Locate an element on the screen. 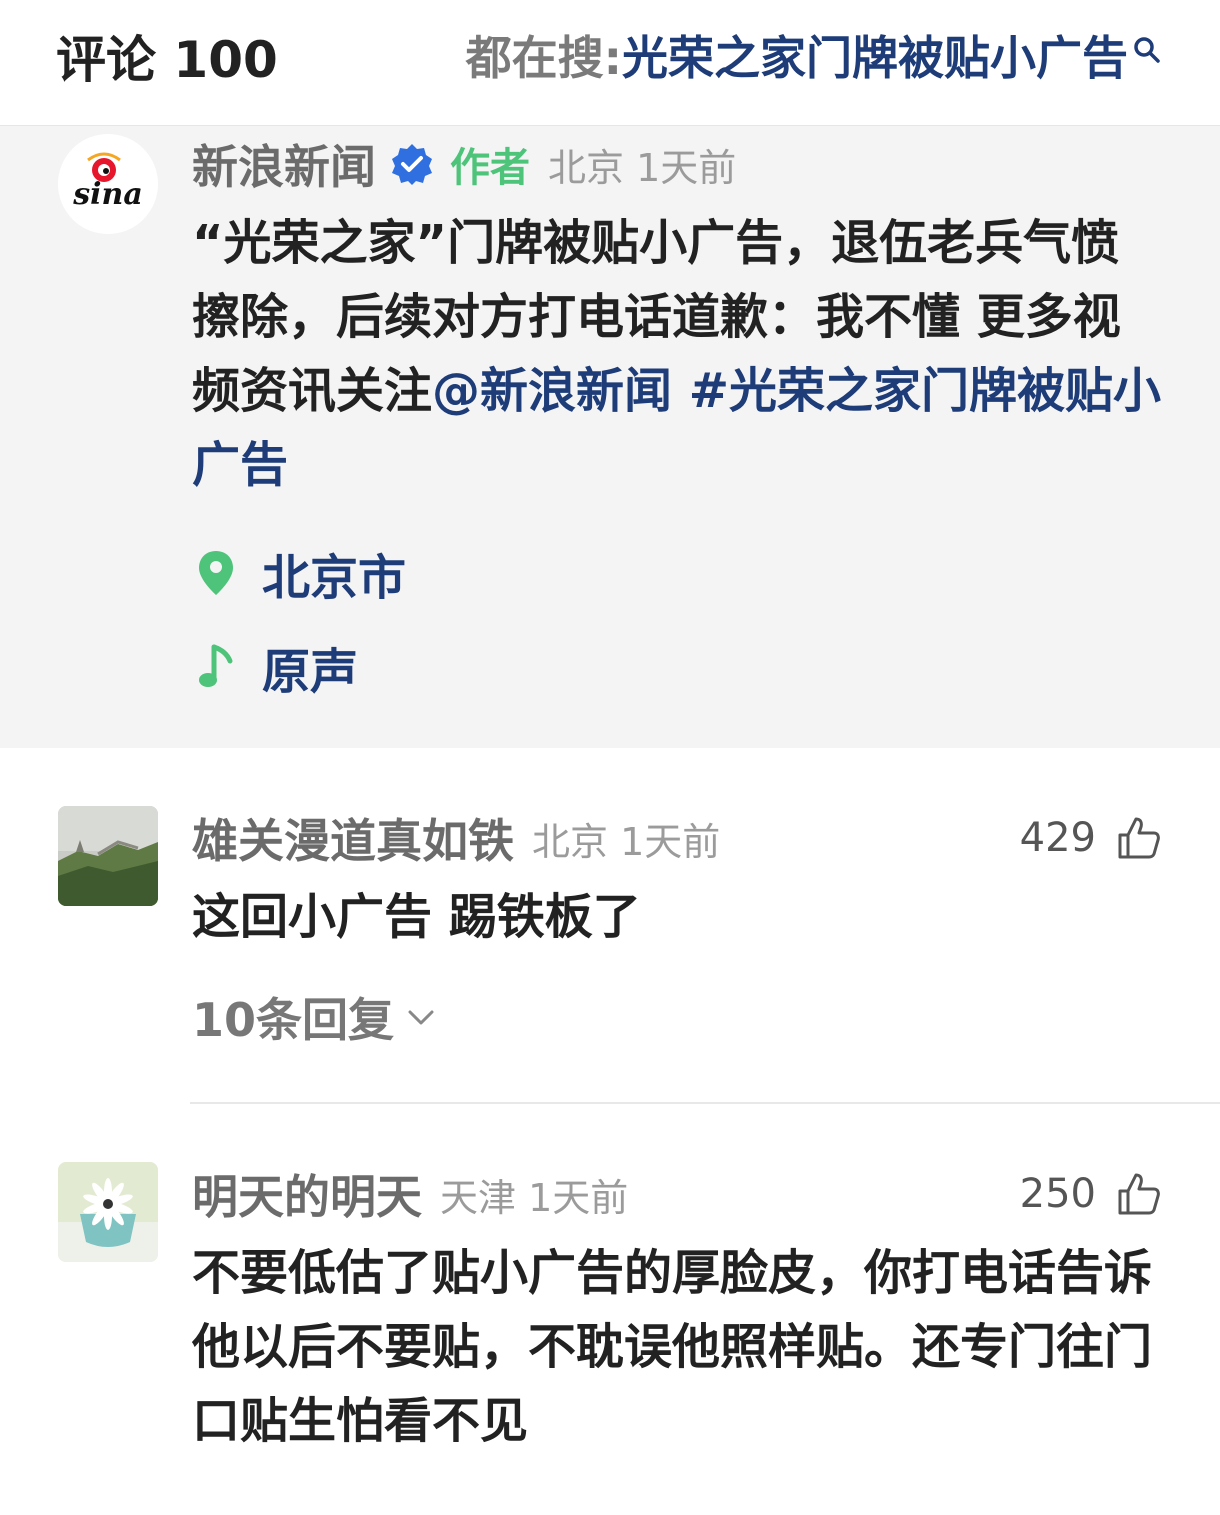  location-tag: 北京市 is located at coordinates (301, 573).